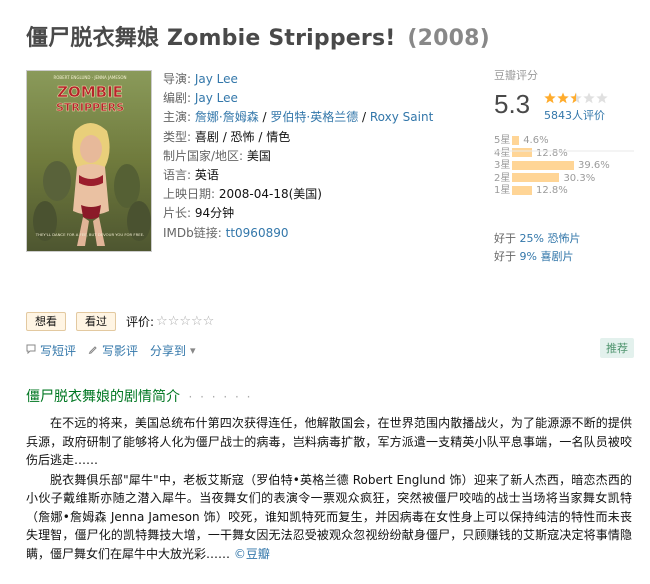 This screenshot has width=650, height=584. Describe the element at coordinates (313, 233) in the screenshot. I see `imdb-row: IMDb链接: tt0960890` at that location.